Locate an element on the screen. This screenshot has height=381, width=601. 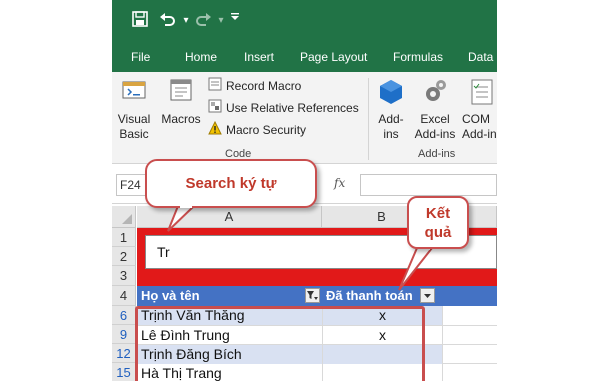
result-callout-line-1: Kết is located at coordinates (438, 213).